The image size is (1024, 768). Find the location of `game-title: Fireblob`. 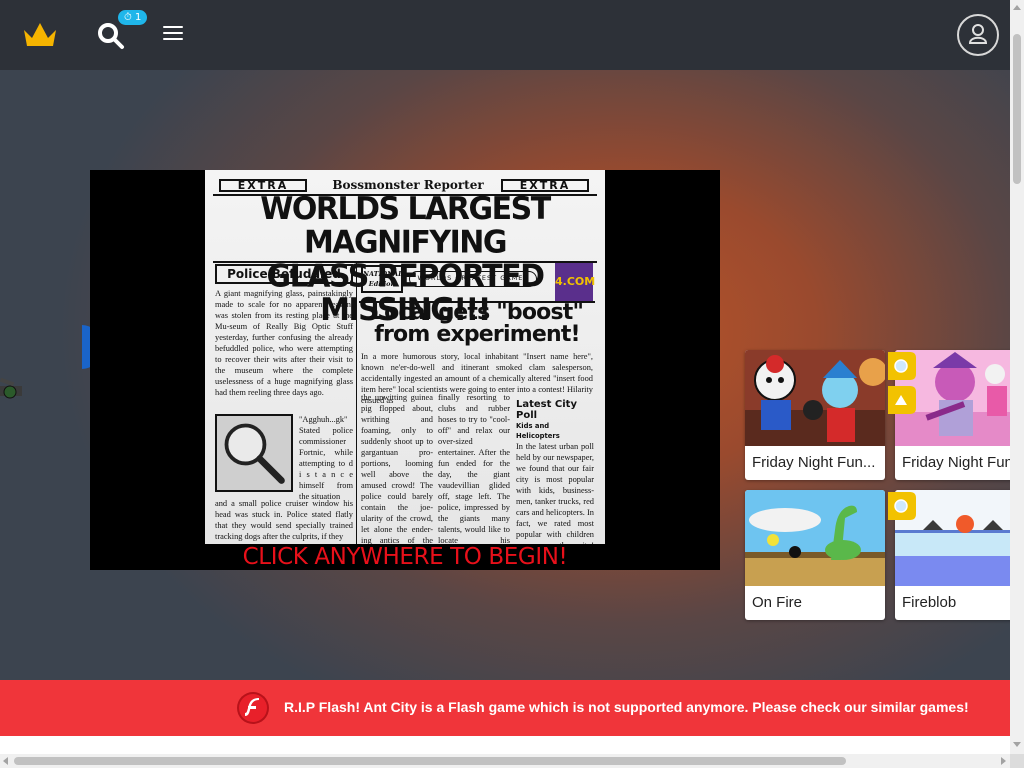

game-title: Fireblob is located at coordinates (929, 602).